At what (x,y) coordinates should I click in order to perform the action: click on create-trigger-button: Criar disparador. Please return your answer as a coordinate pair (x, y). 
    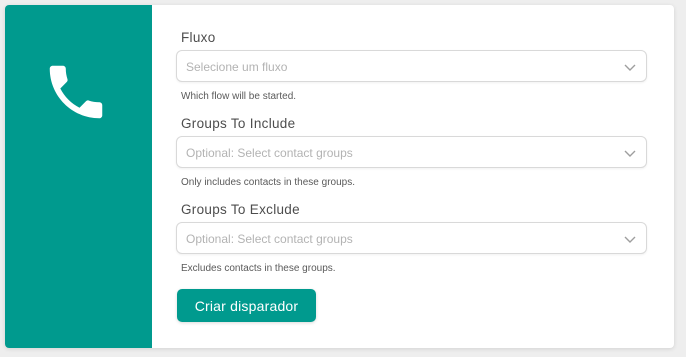
    Looking at the image, I should click on (246, 305).